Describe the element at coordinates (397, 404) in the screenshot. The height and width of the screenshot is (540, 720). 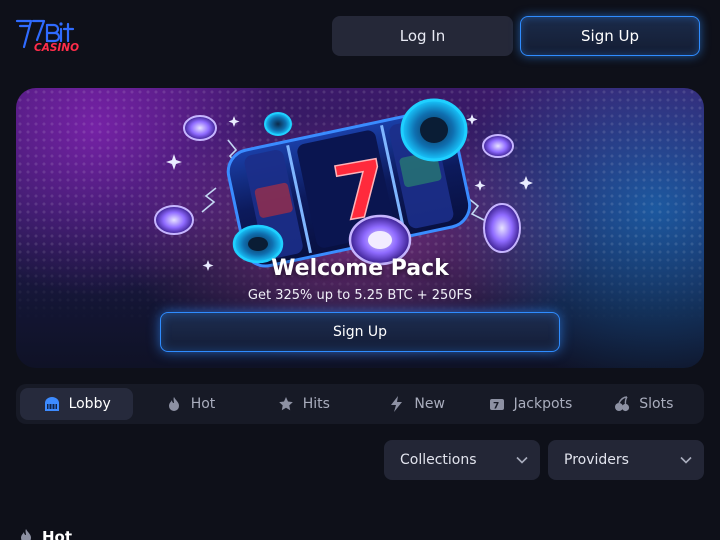
I see `lightning-icon` at that location.